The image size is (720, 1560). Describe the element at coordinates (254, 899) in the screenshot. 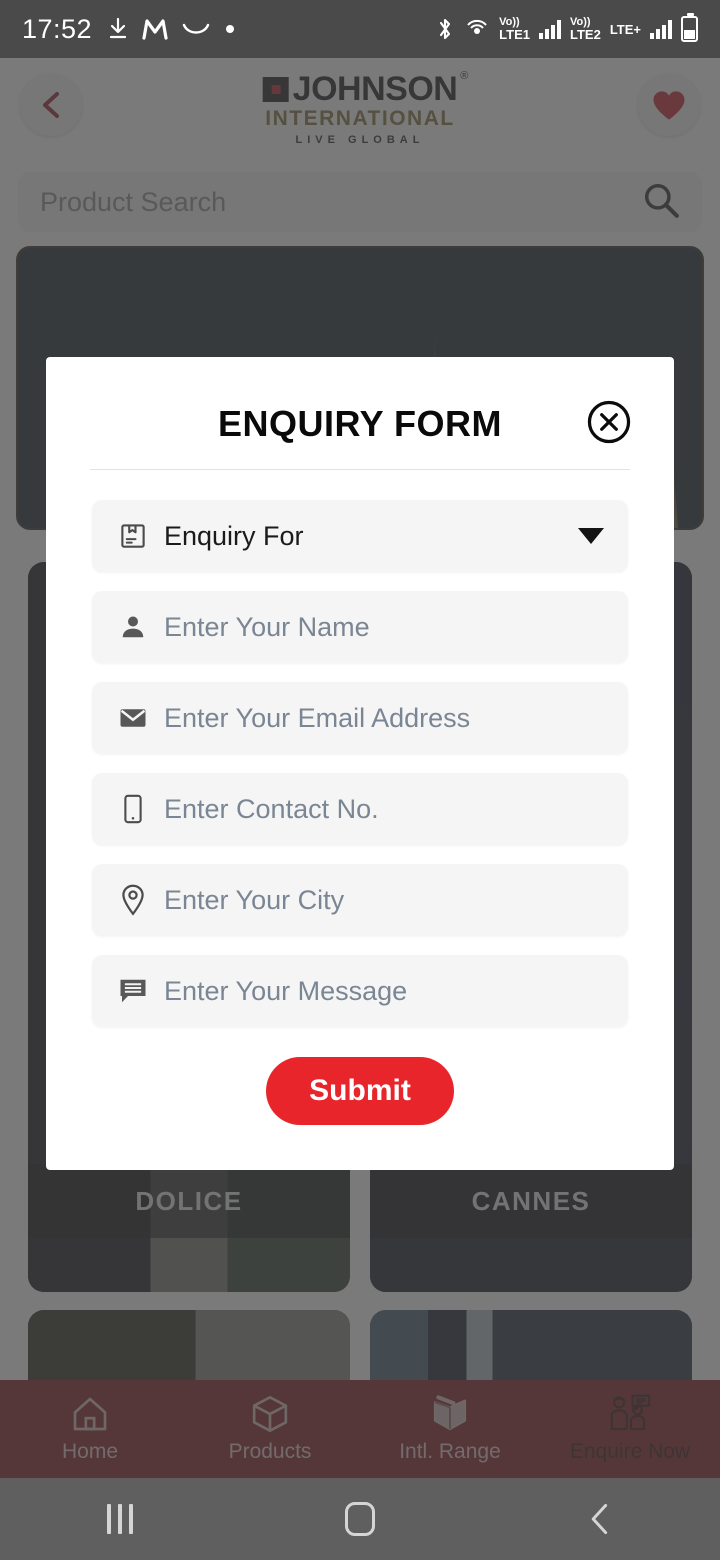

I see `city-placeholder: Enter Your City` at that location.